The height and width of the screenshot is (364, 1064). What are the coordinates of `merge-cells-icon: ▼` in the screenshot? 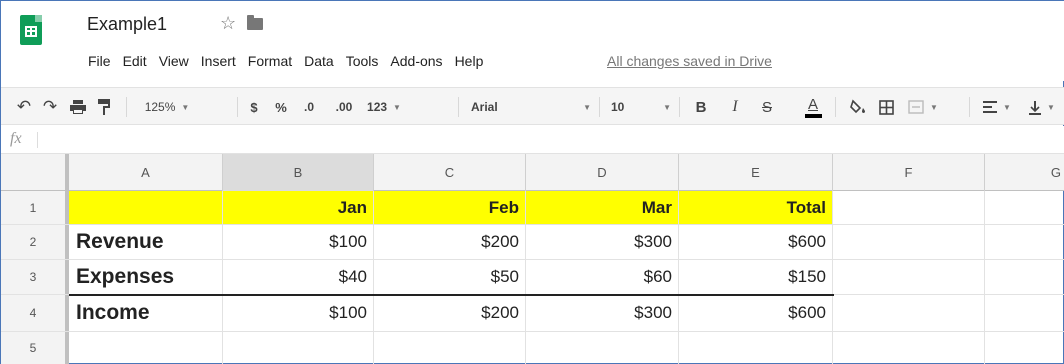 It's located at (923, 107).